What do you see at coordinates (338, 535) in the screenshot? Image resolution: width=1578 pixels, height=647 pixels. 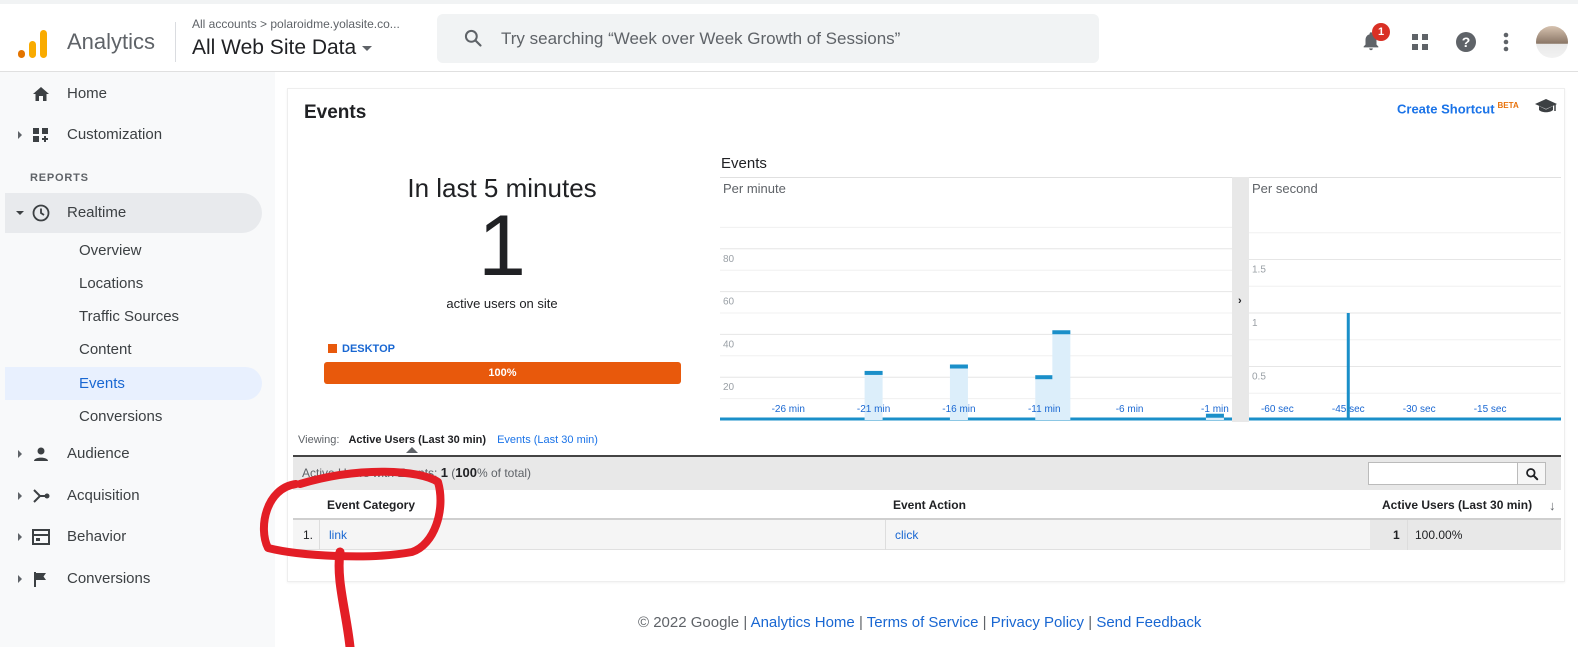 I see `cell-event-category: link` at bounding box center [338, 535].